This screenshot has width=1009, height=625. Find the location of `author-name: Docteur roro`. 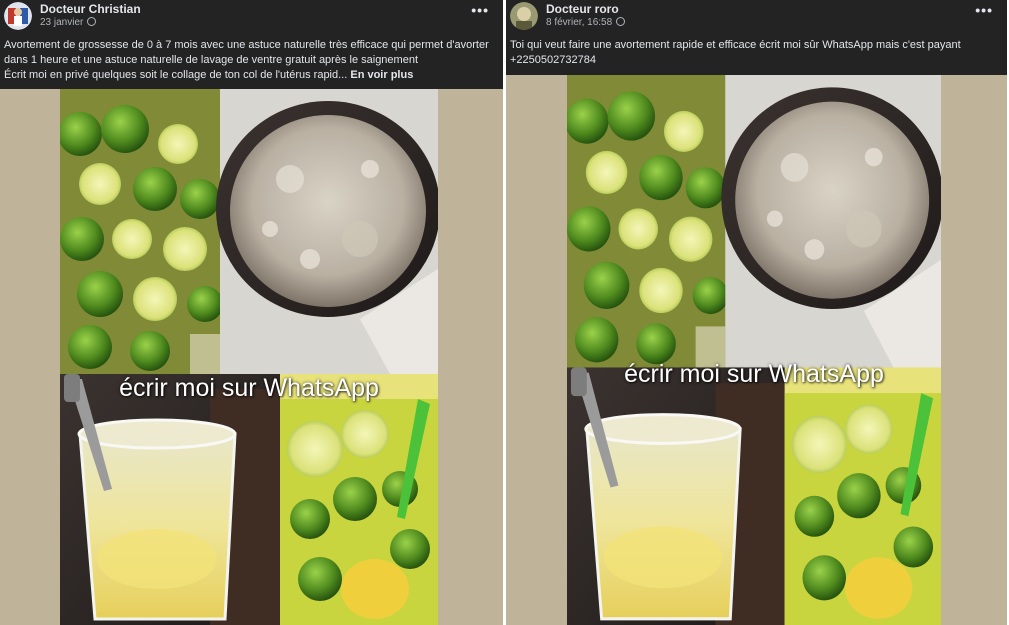

author-name: Docteur roro is located at coordinates (582, 9).